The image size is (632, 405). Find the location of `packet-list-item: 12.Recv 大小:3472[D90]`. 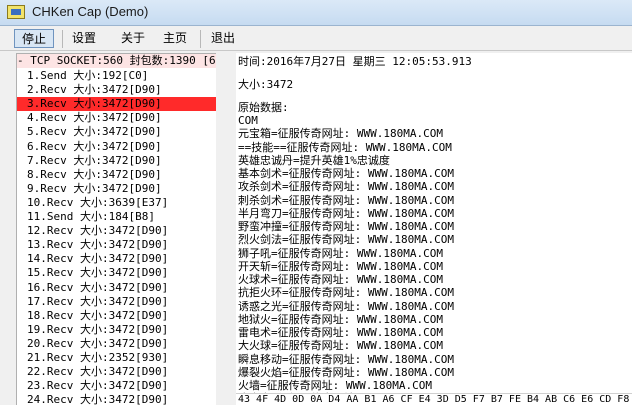

packet-list-item: 12.Recv 大小:3472[D90] is located at coordinates (116, 231).